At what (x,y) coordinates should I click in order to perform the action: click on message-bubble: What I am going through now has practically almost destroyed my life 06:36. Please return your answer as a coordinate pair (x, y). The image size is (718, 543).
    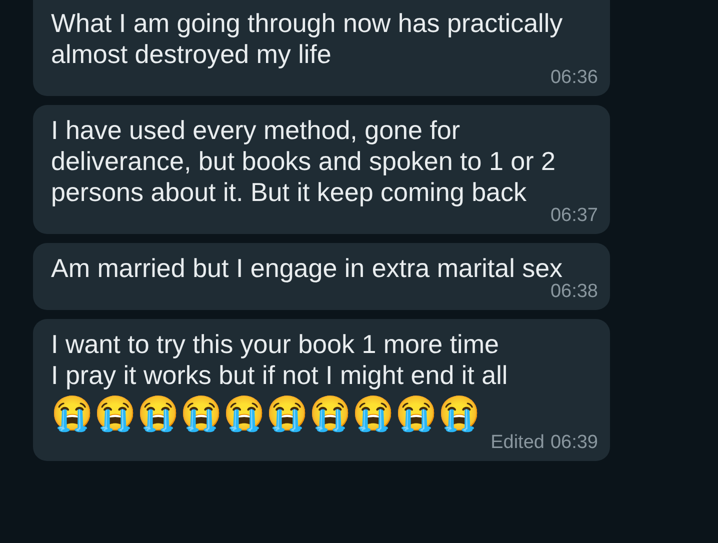
    Looking at the image, I should click on (321, 48).